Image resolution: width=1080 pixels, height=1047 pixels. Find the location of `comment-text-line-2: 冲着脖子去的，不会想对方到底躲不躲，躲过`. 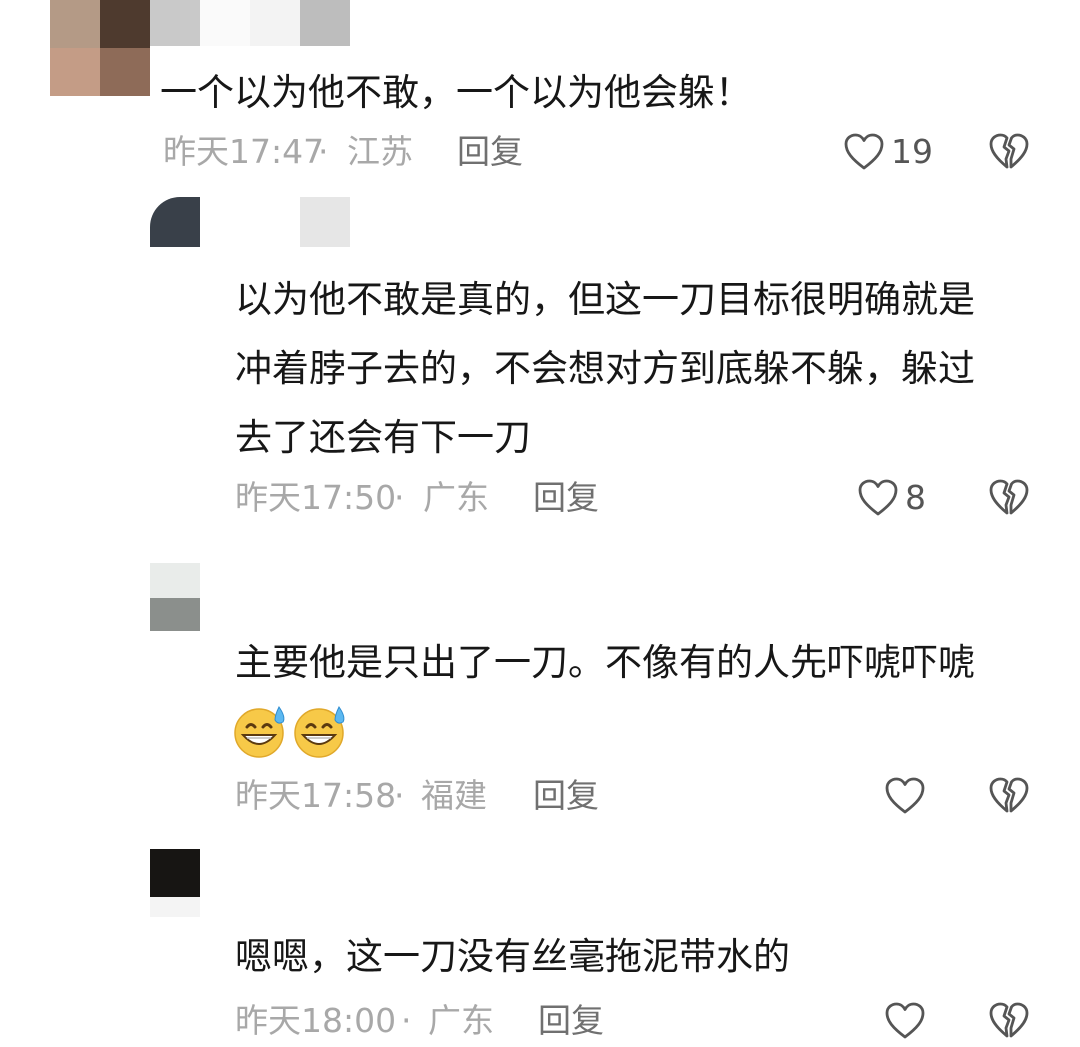

comment-text-line-2: 冲着脖子去的，不会想对方到底躲不躲，躲过 is located at coordinates (605, 368).